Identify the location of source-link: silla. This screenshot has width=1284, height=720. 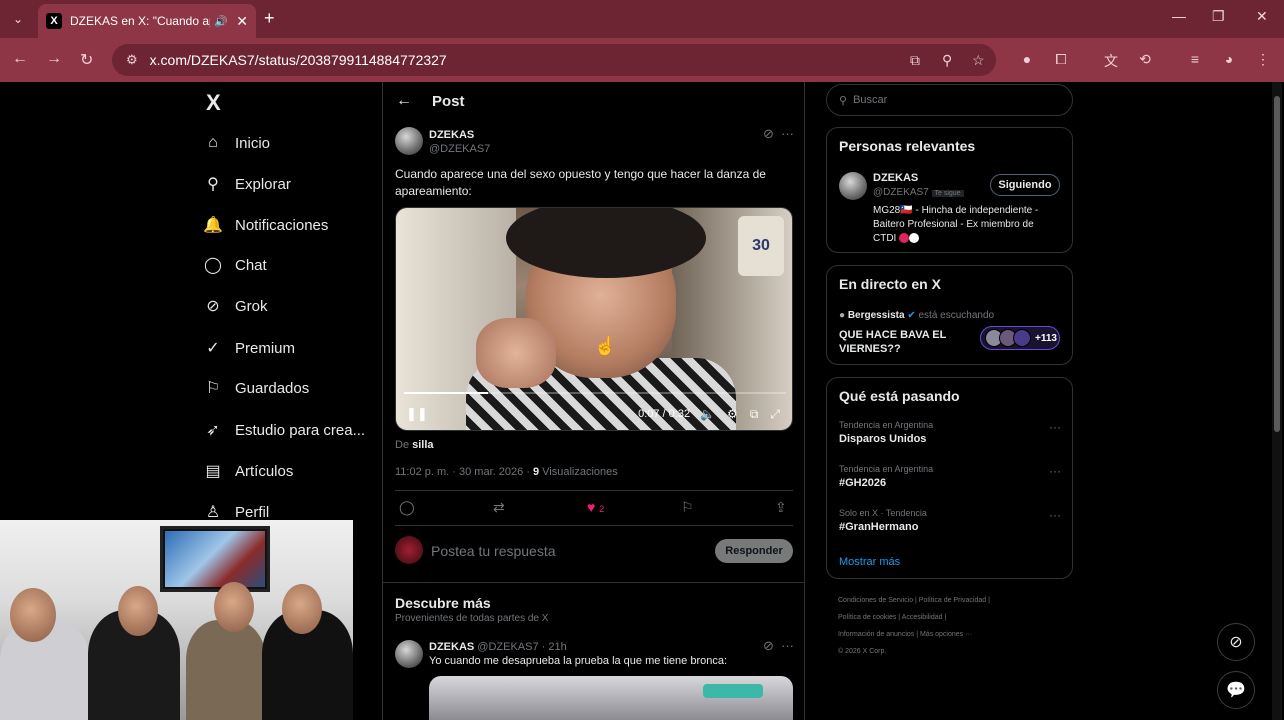
(422, 445).